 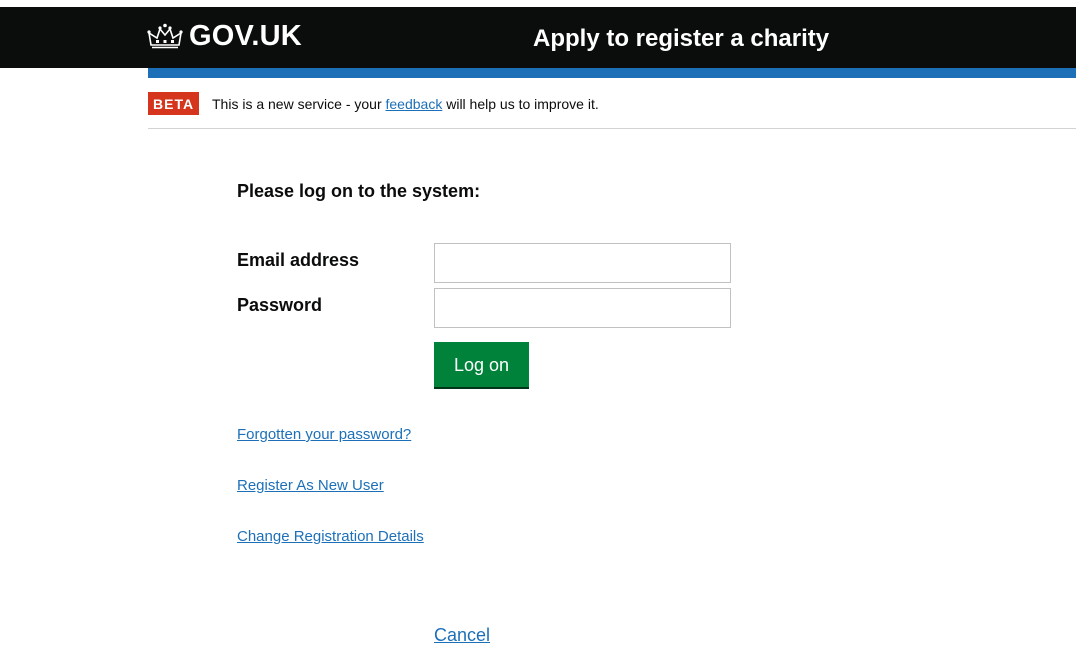 What do you see at coordinates (280, 305) in the screenshot?
I see `password-label: Password` at bounding box center [280, 305].